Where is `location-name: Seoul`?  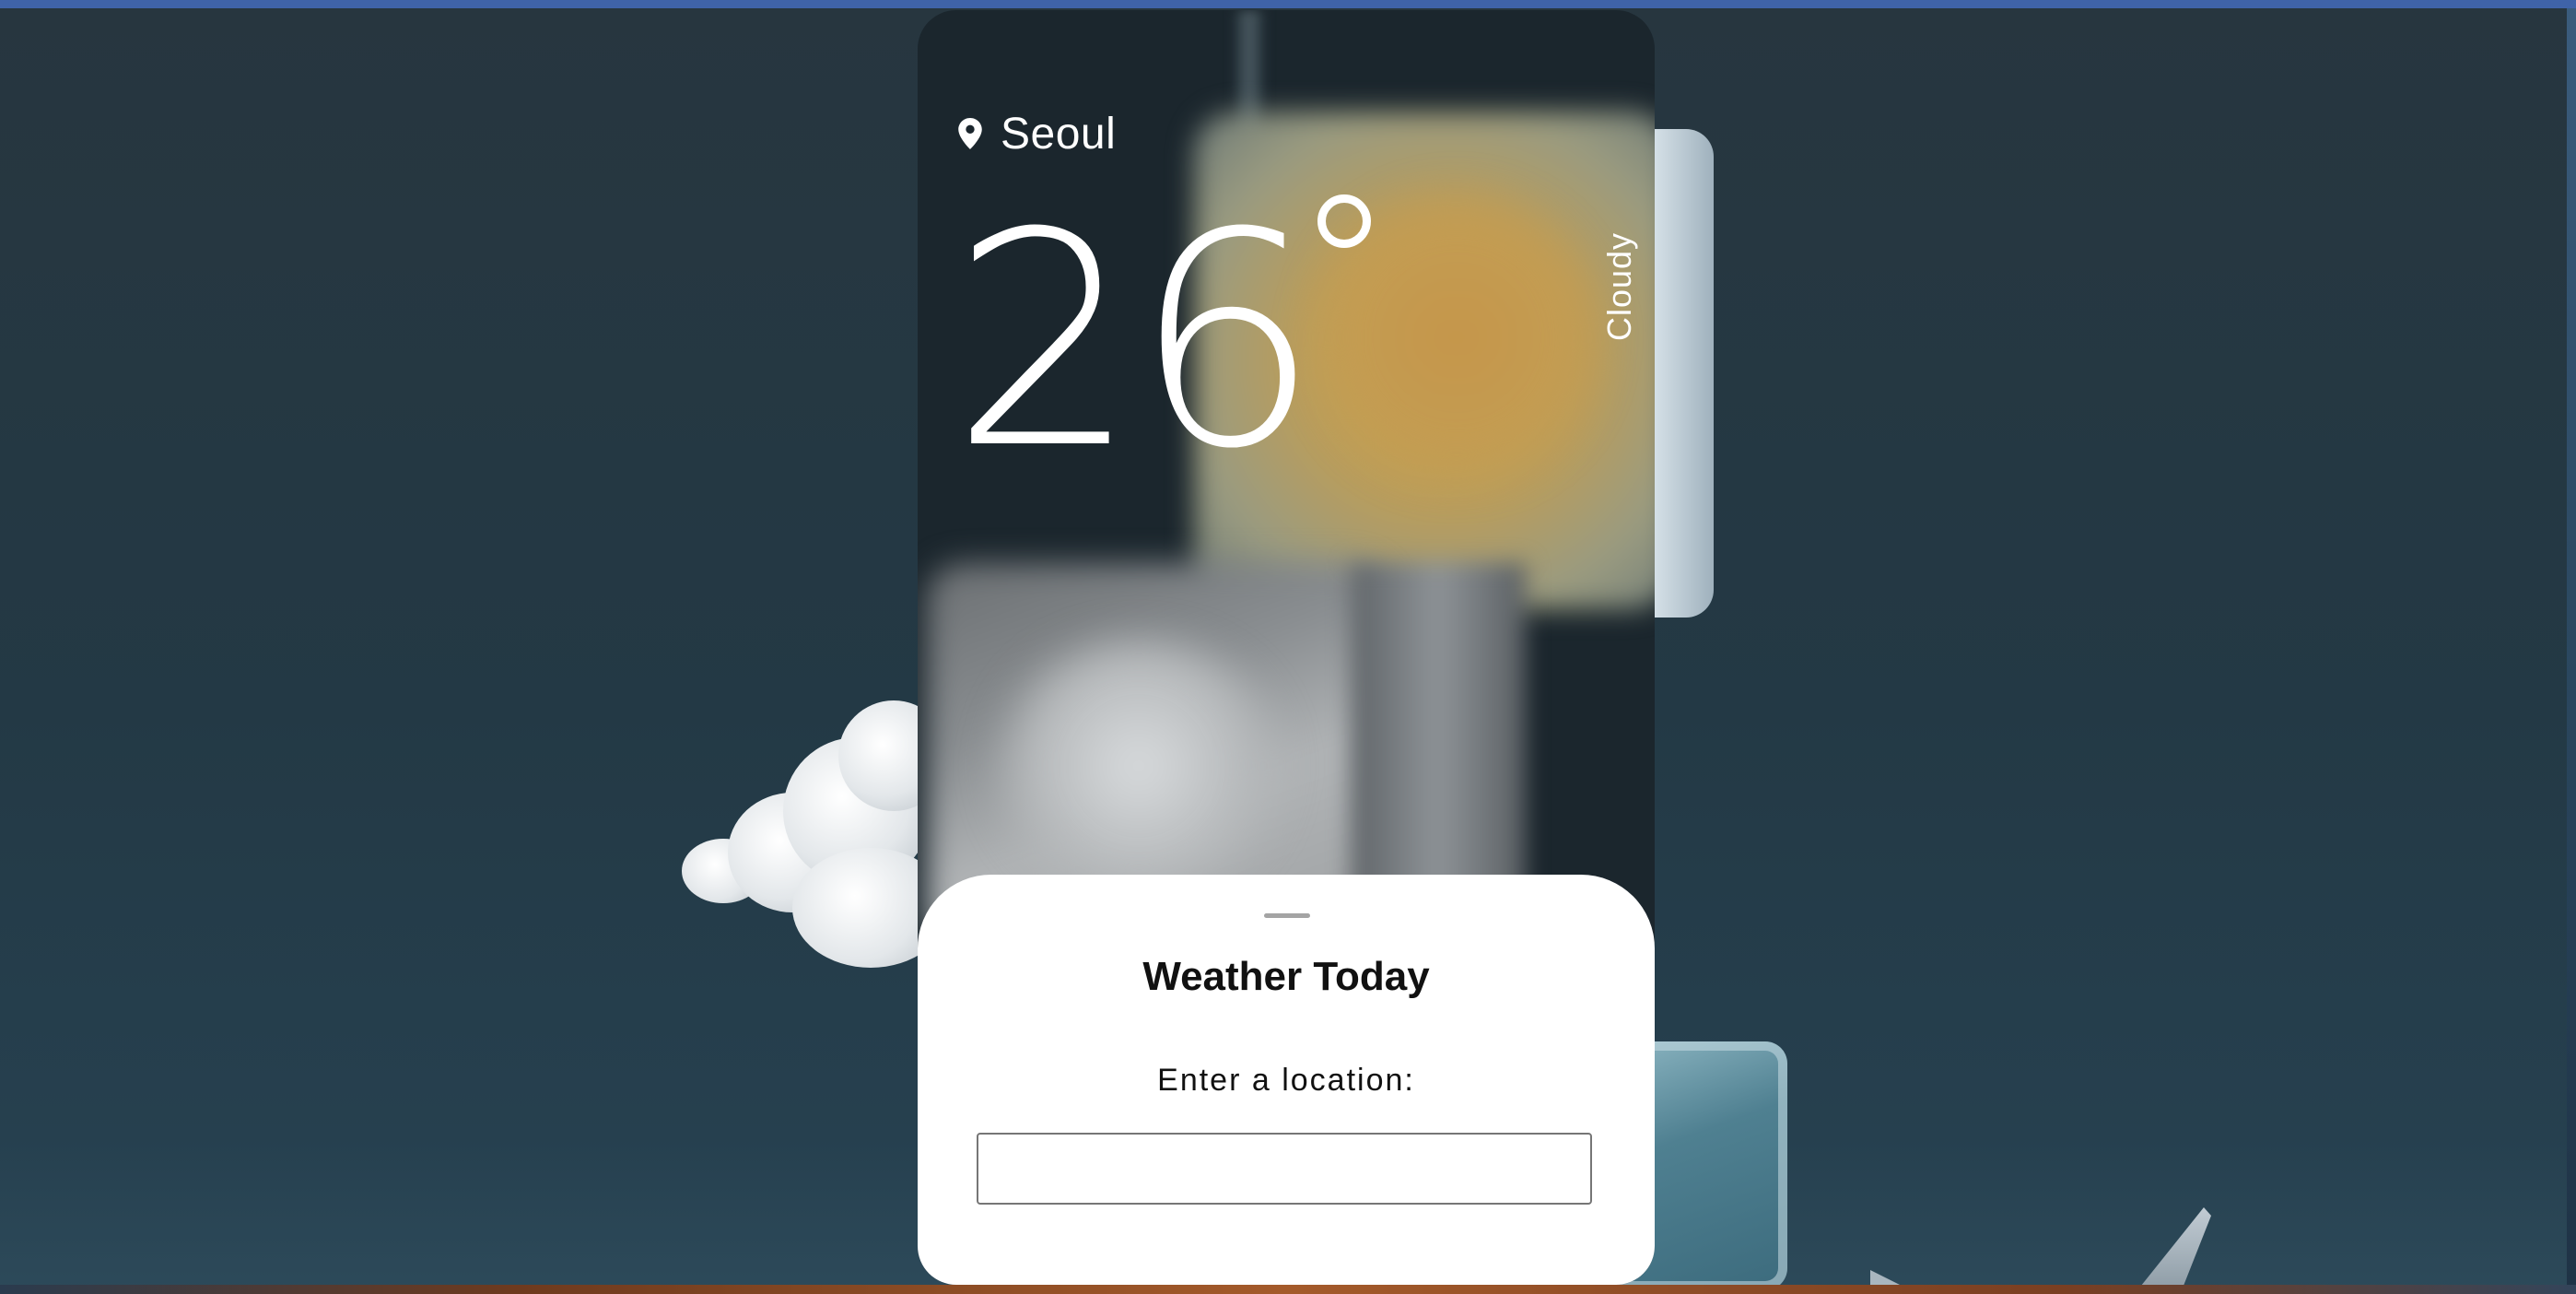
location-name: Seoul is located at coordinates (1059, 134).